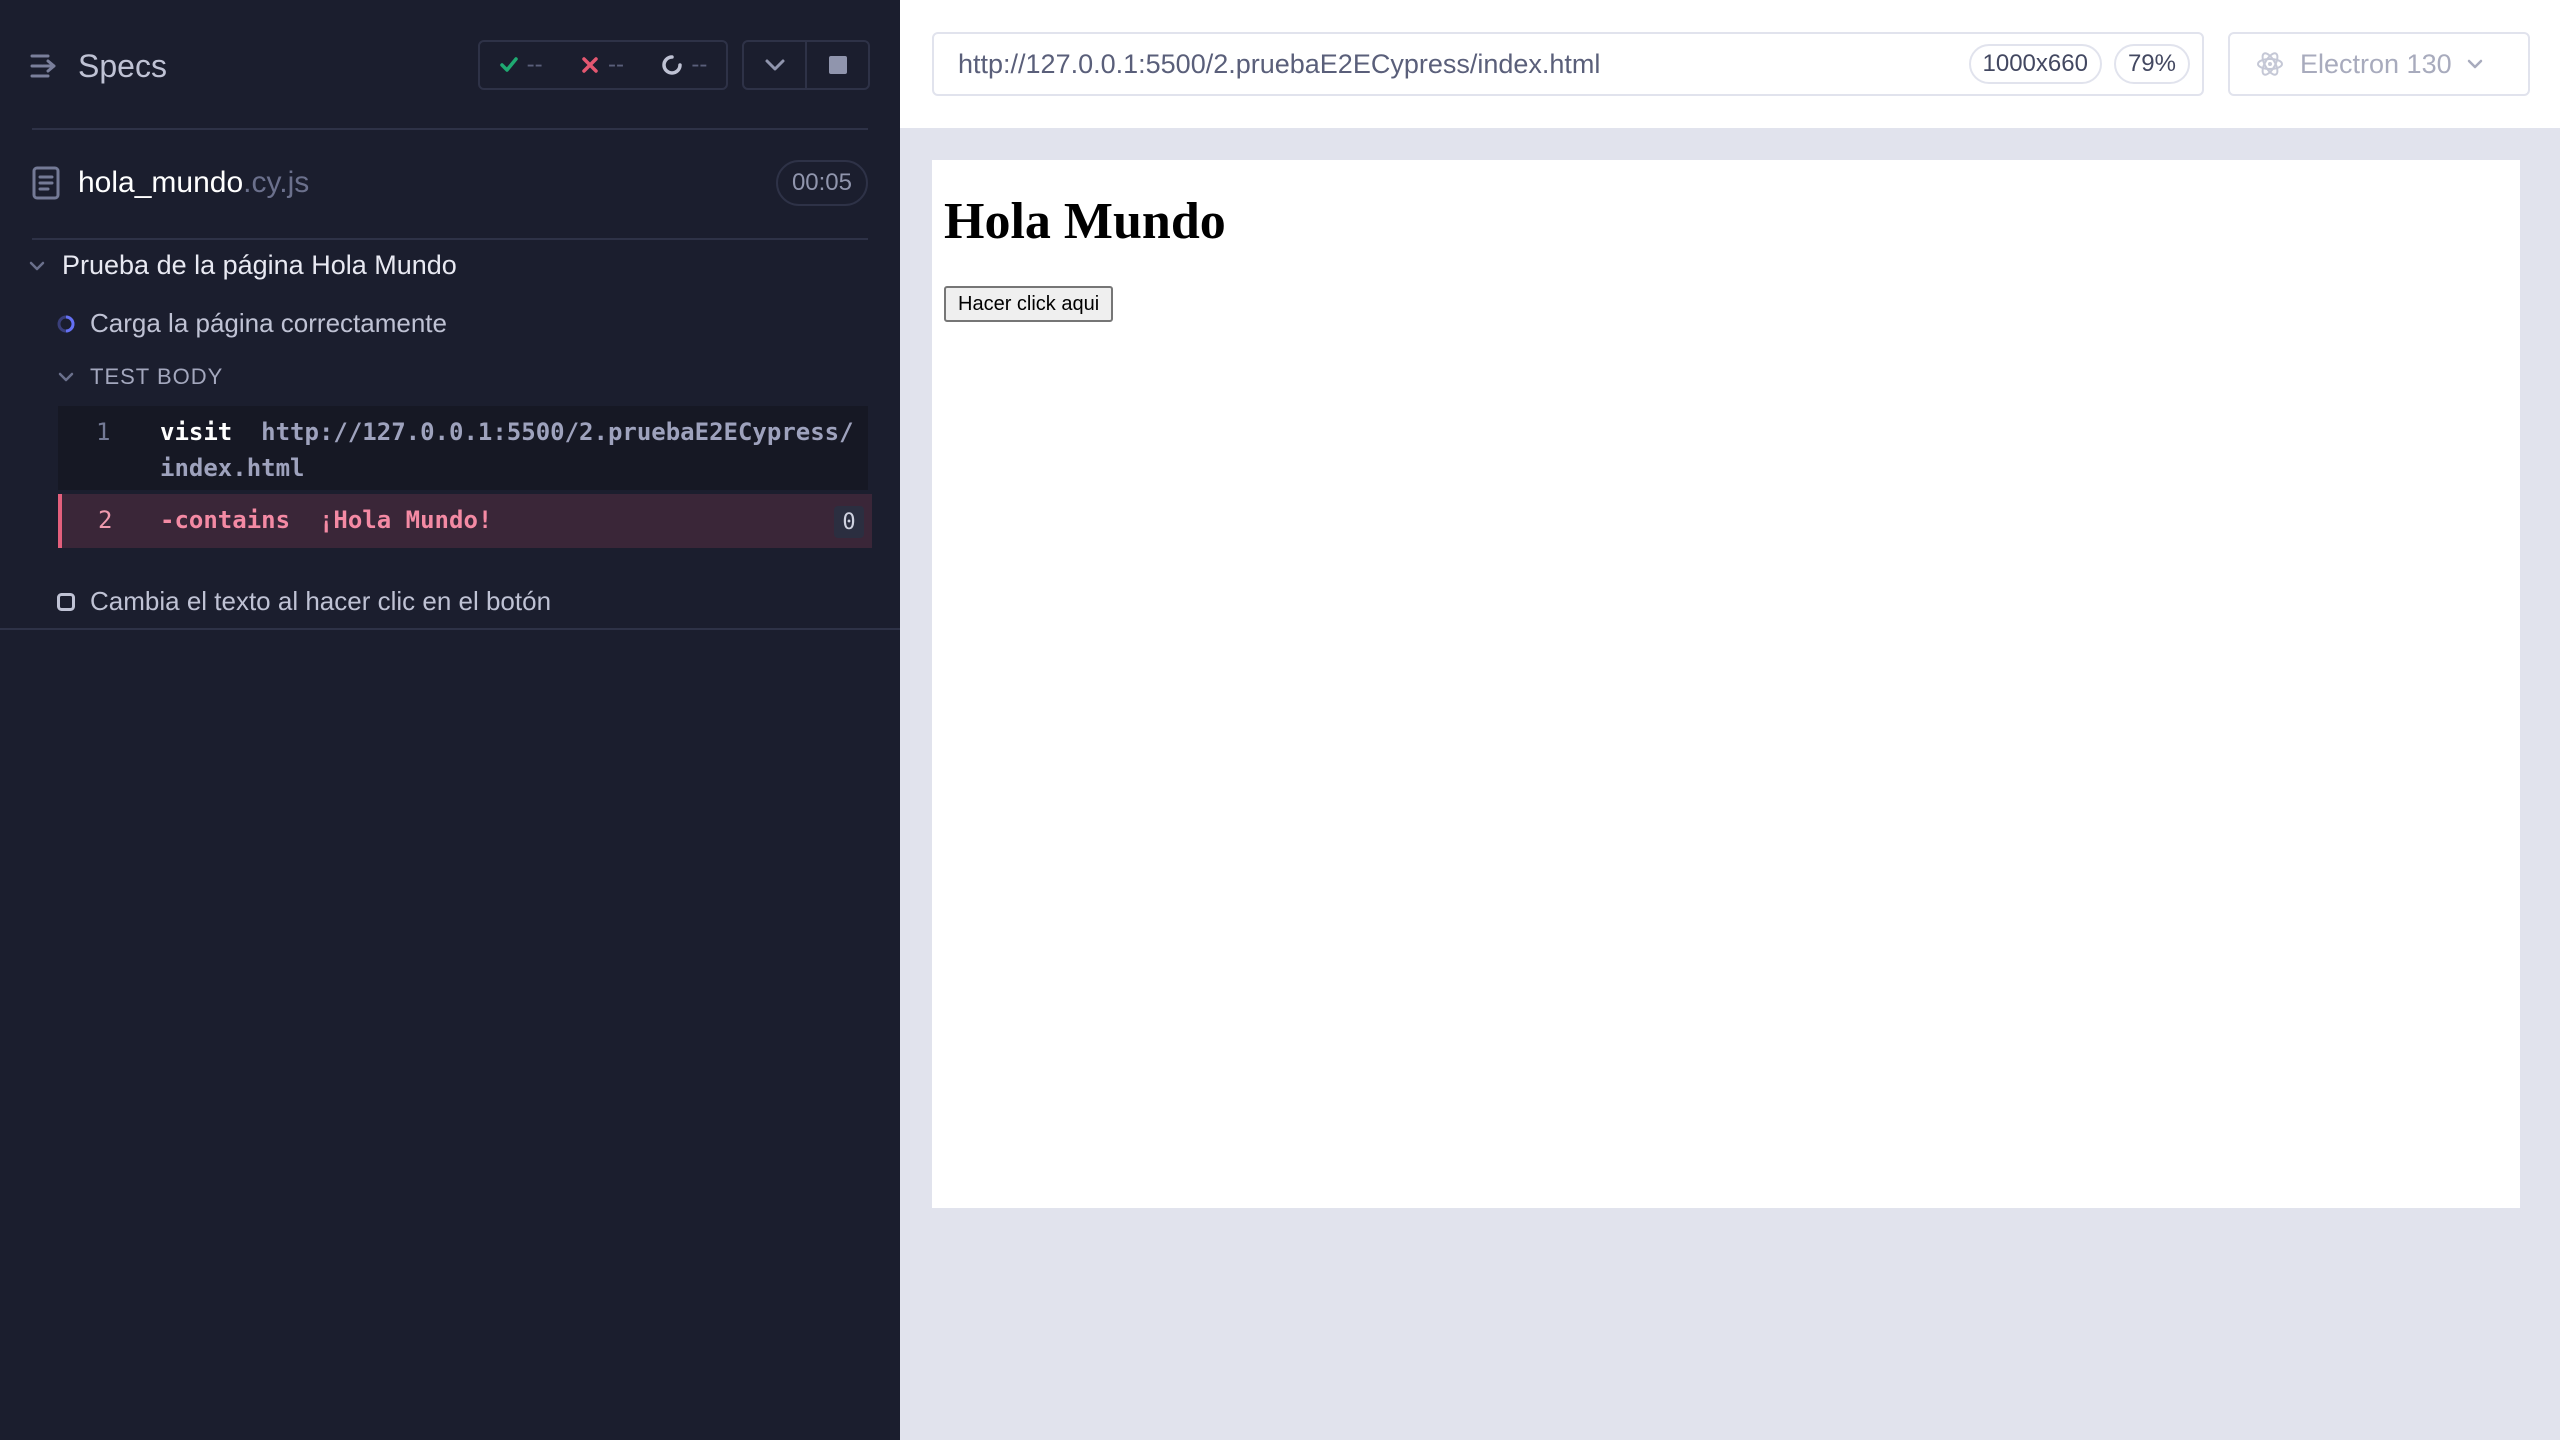 The width and height of the screenshot is (2560, 1440). I want to click on command-name: -contains ¡Hola Mundo!, so click(326, 520).